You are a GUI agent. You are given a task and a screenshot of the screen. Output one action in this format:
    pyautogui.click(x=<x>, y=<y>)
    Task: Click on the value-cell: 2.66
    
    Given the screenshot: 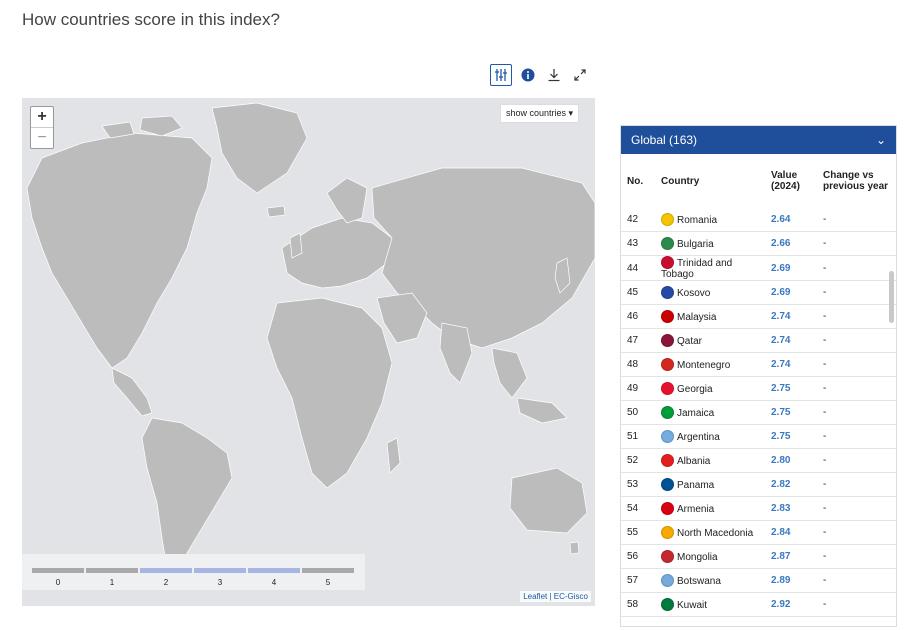 What is the action you would take?
    pyautogui.click(x=791, y=243)
    